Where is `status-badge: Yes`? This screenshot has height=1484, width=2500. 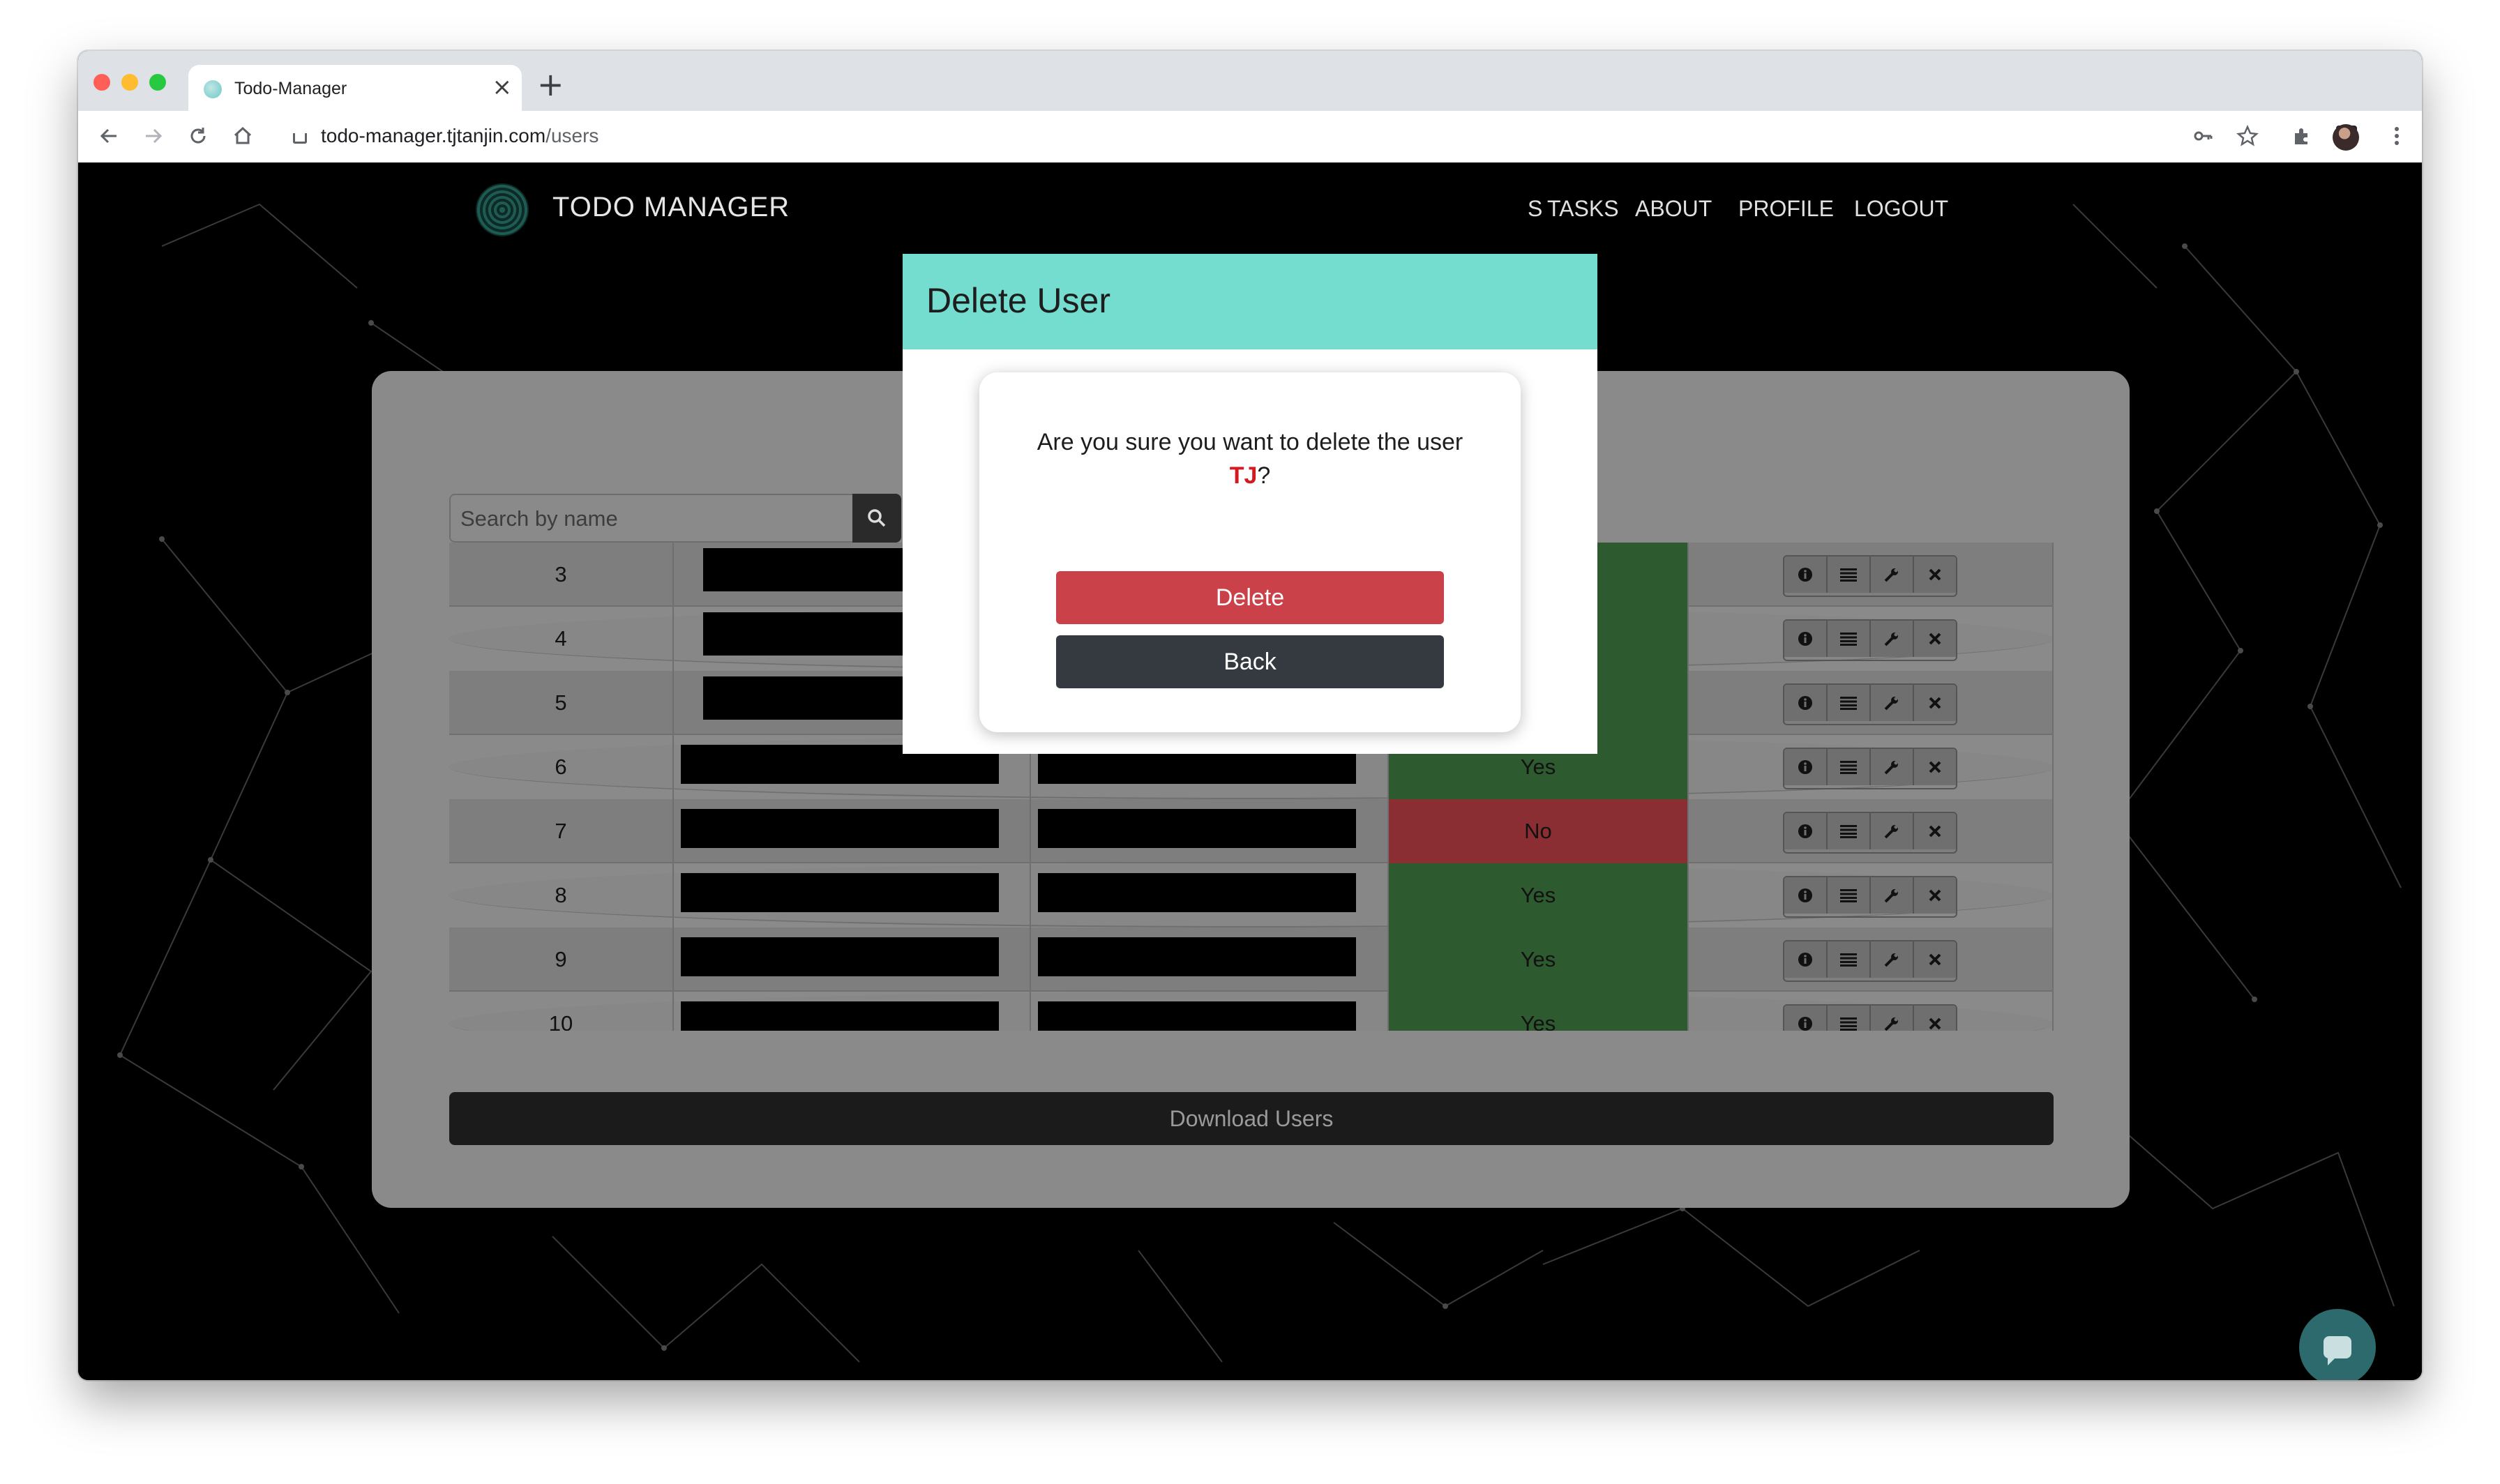 status-badge: Yes is located at coordinates (1538, 959).